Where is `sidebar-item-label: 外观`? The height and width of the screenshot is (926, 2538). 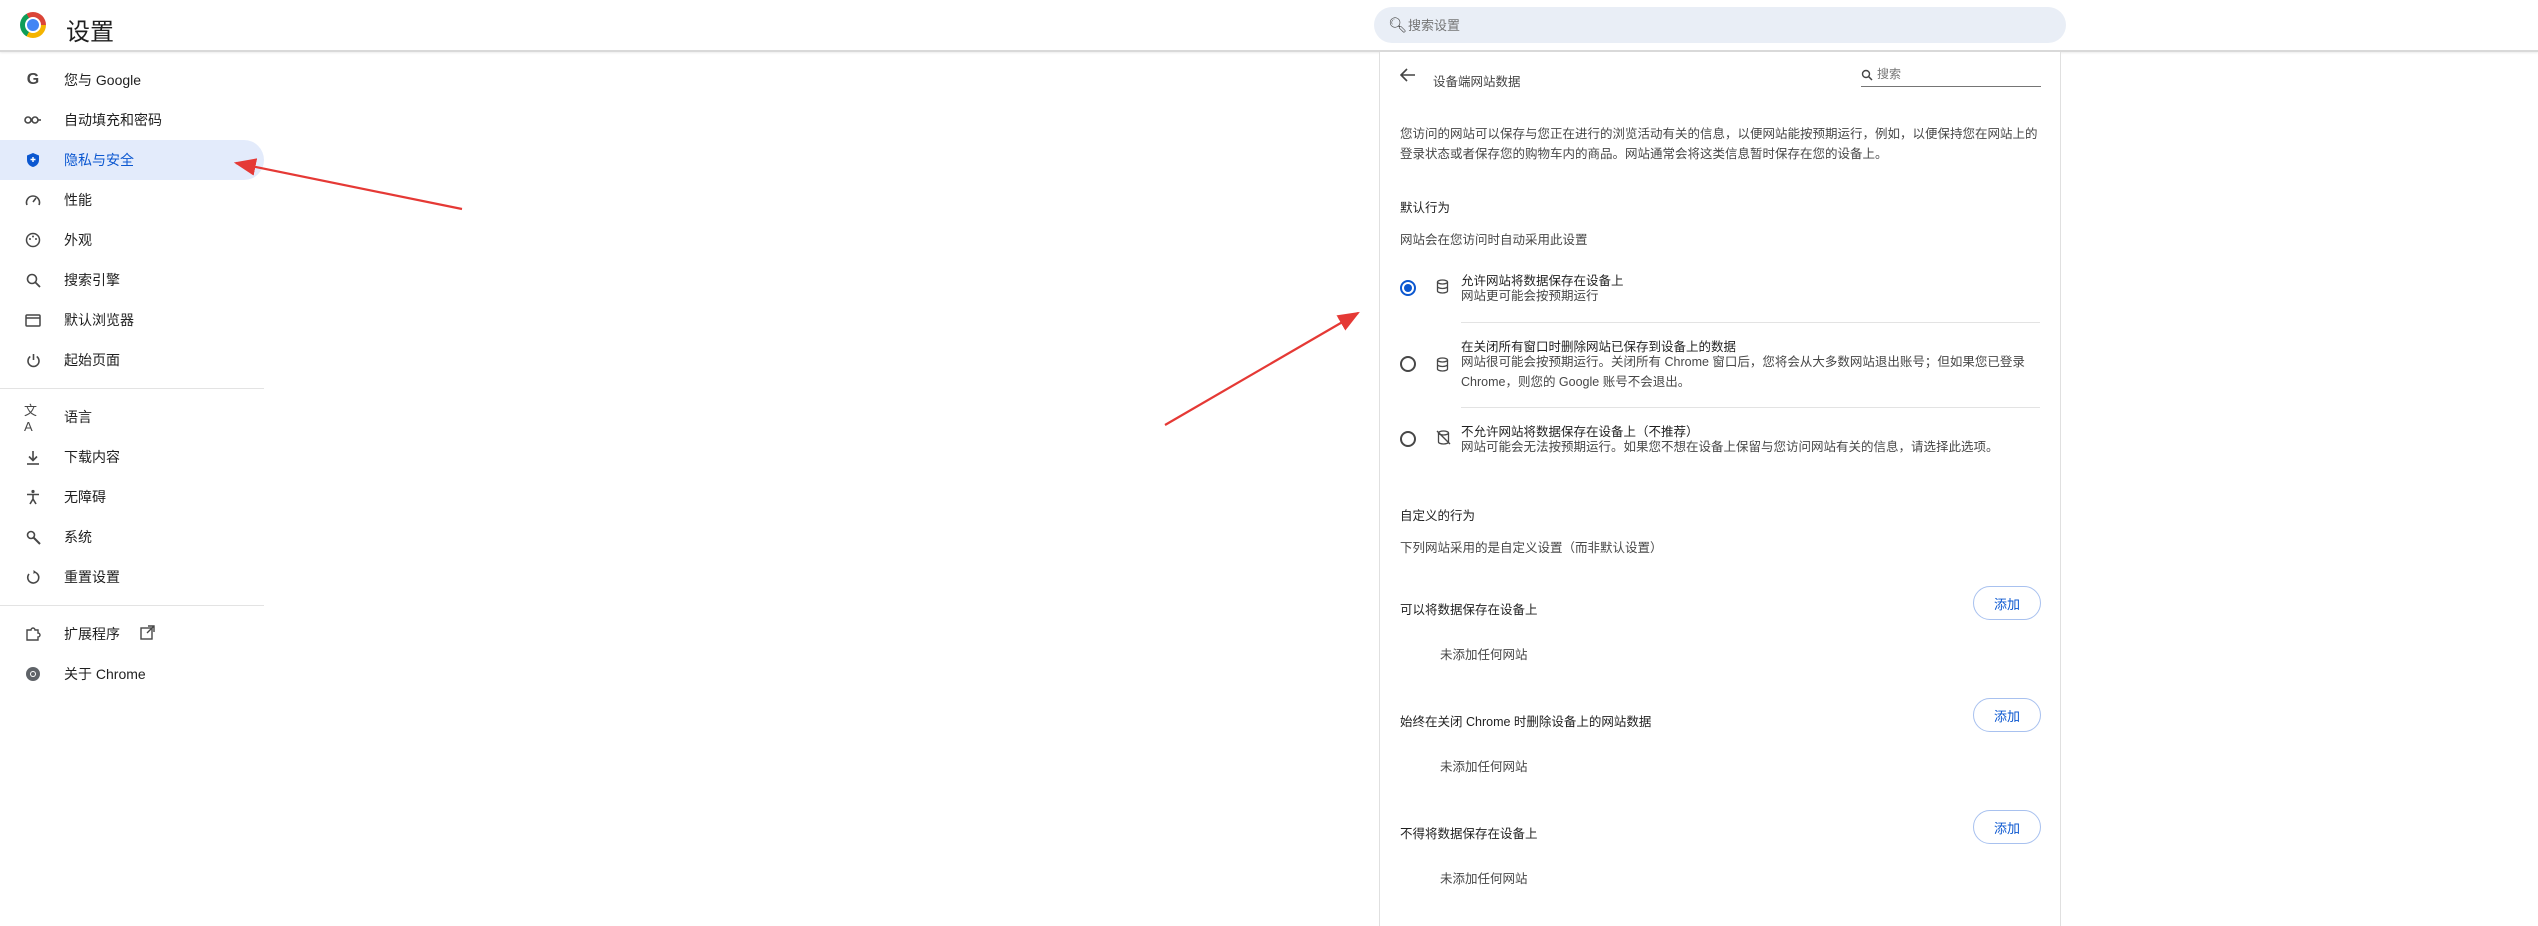
sidebar-item-label: 外观 is located at coordinates (78, 240).